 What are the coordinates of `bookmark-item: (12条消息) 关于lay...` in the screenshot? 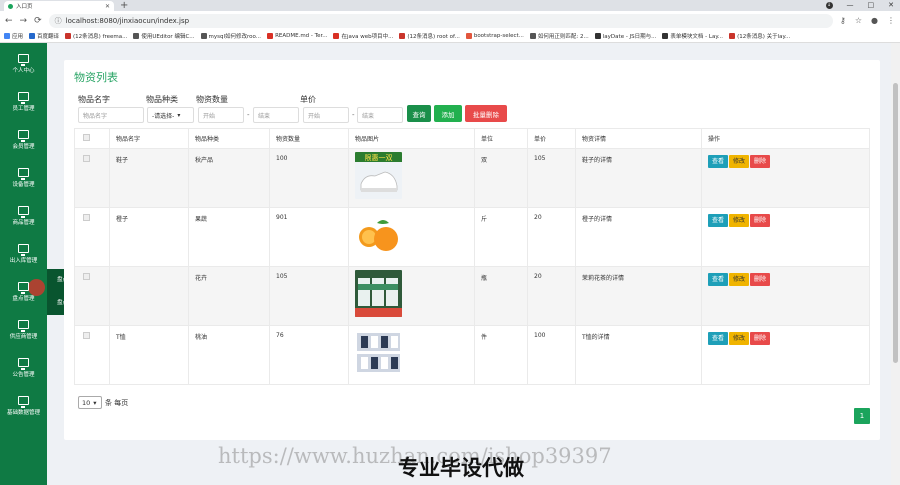 It's located at (759, 36).